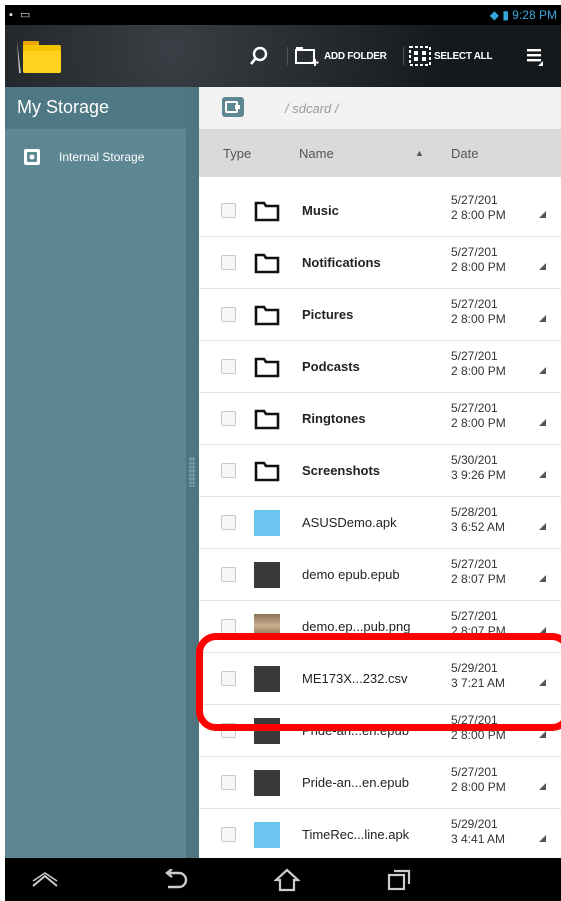 This screenshot has width=561, height=901. I want to click on file-name: demo epub.epub, so click(351, 574).